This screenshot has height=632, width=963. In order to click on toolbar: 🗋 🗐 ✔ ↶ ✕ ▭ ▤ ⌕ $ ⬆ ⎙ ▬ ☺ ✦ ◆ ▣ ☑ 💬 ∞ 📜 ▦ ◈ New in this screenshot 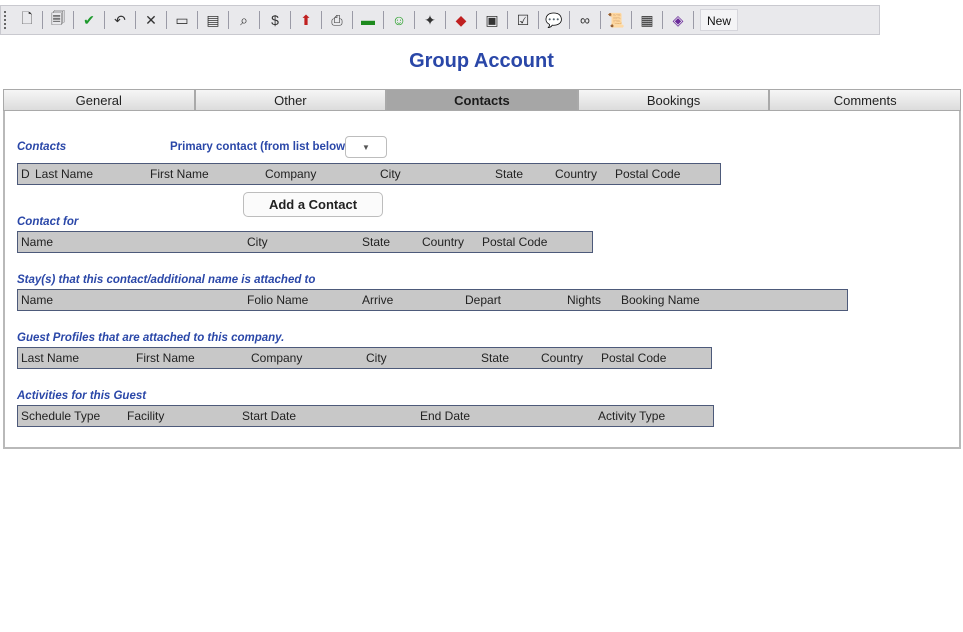, I will do `click(440, 20)`.